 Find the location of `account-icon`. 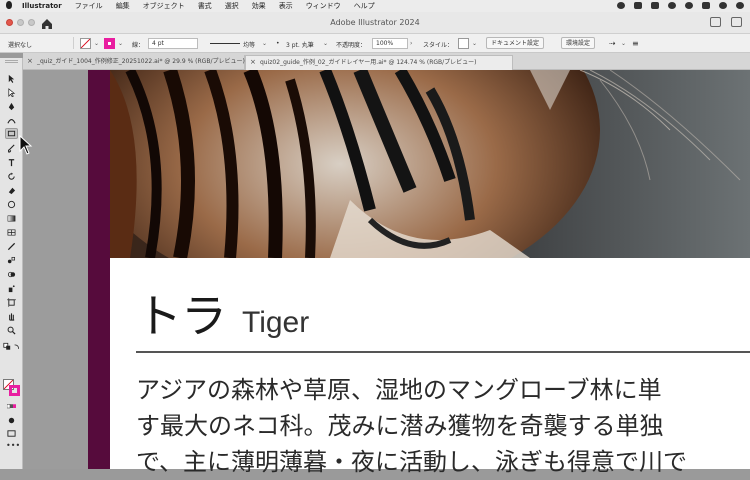

account-icon is located at coordinates (723, 5).